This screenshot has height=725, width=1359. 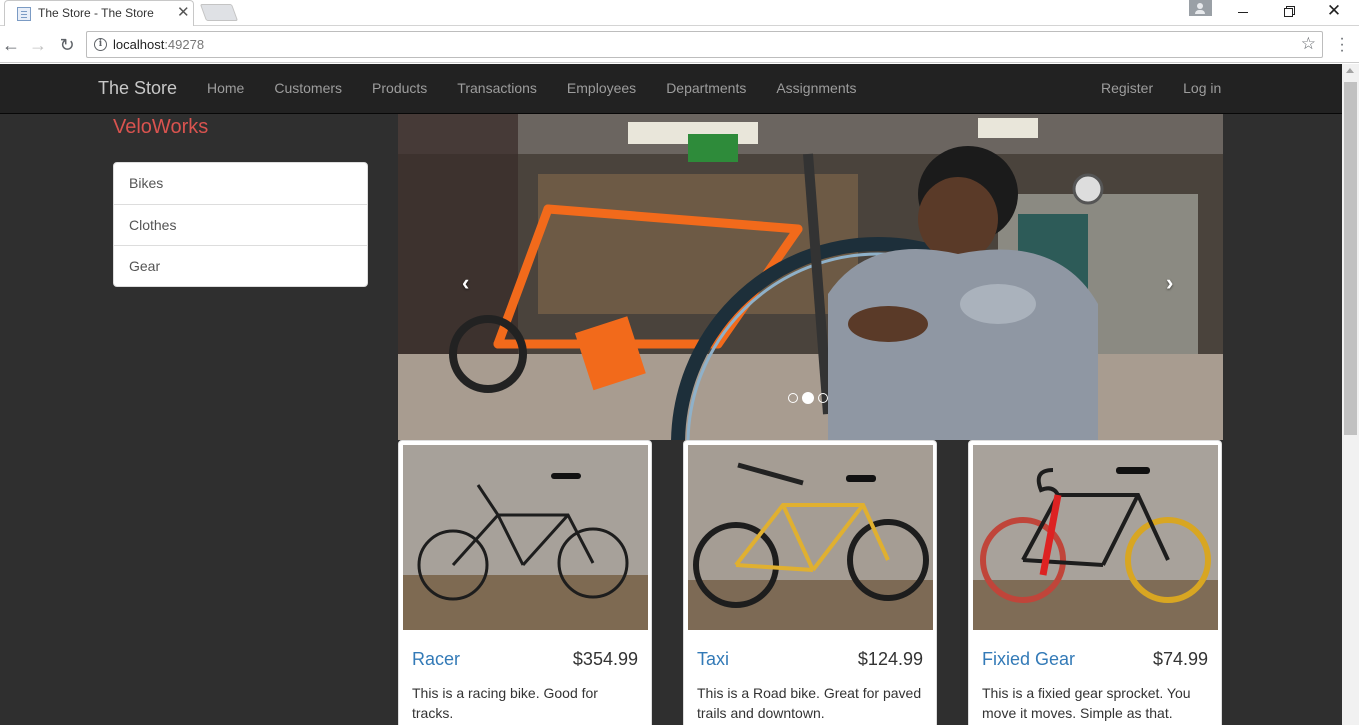 I want to click on scroll-up-arrow-icon, so click(x=1350, y=70).